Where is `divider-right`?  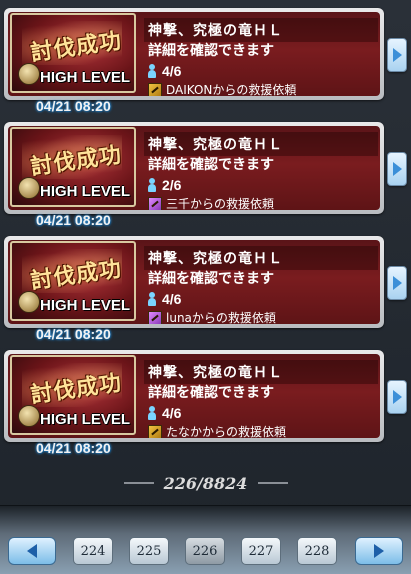
divider-right is located at coordinates (273, 483).